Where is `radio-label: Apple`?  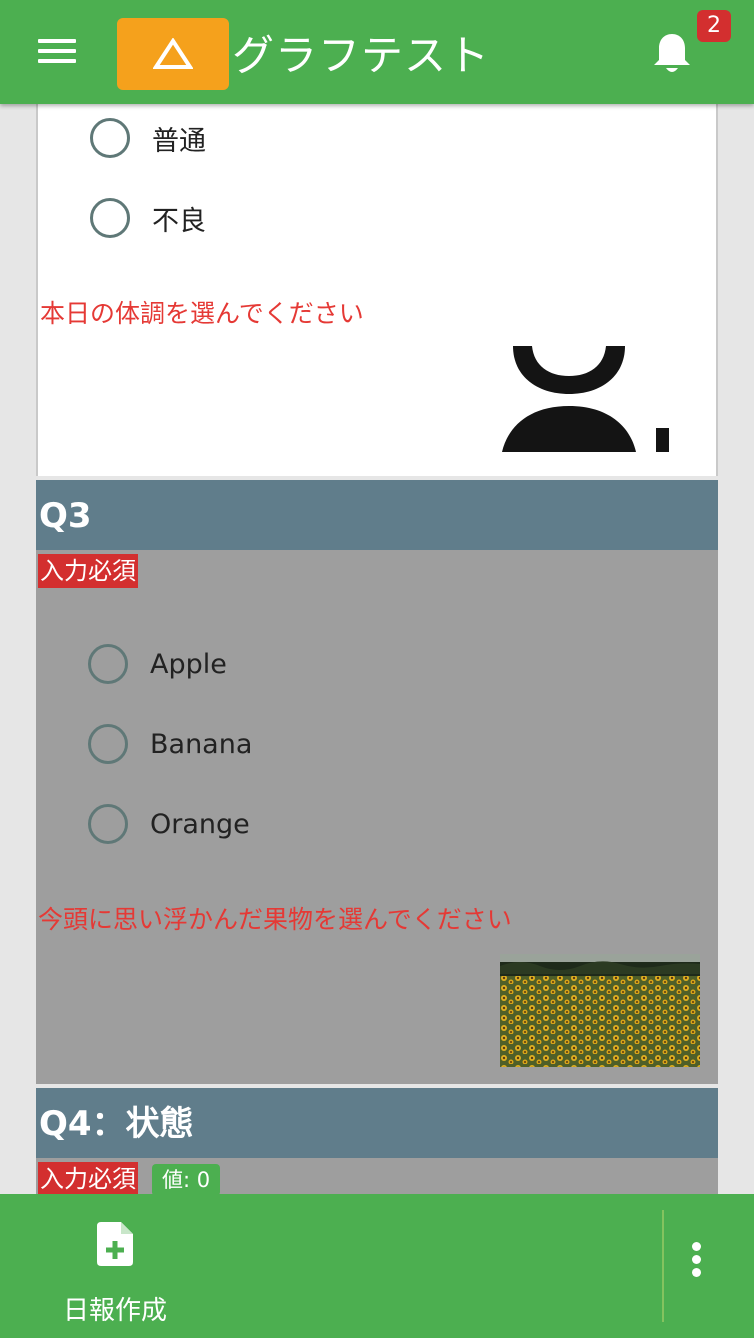
radio-label: Apple is located at coordinates (188, 664).